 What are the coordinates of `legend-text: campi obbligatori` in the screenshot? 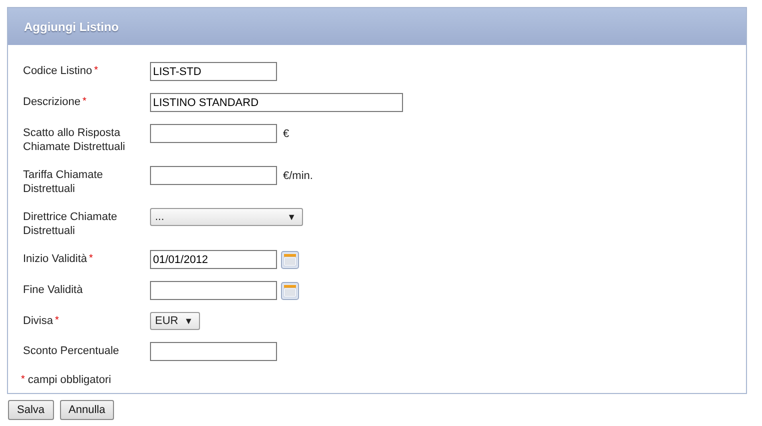 It's located at (70, 380).